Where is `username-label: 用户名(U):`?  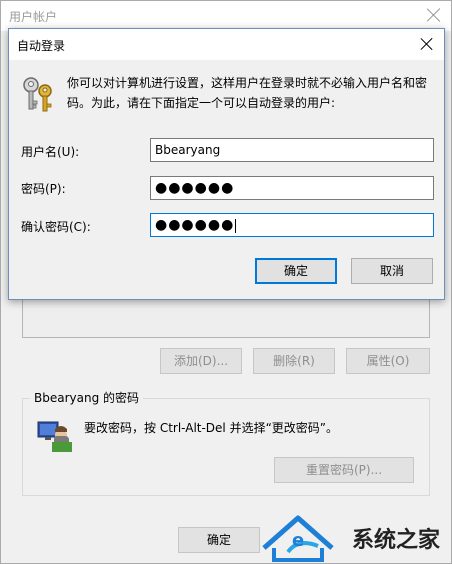 username-label: 用户名(U): is located at coordinates (50, 152).